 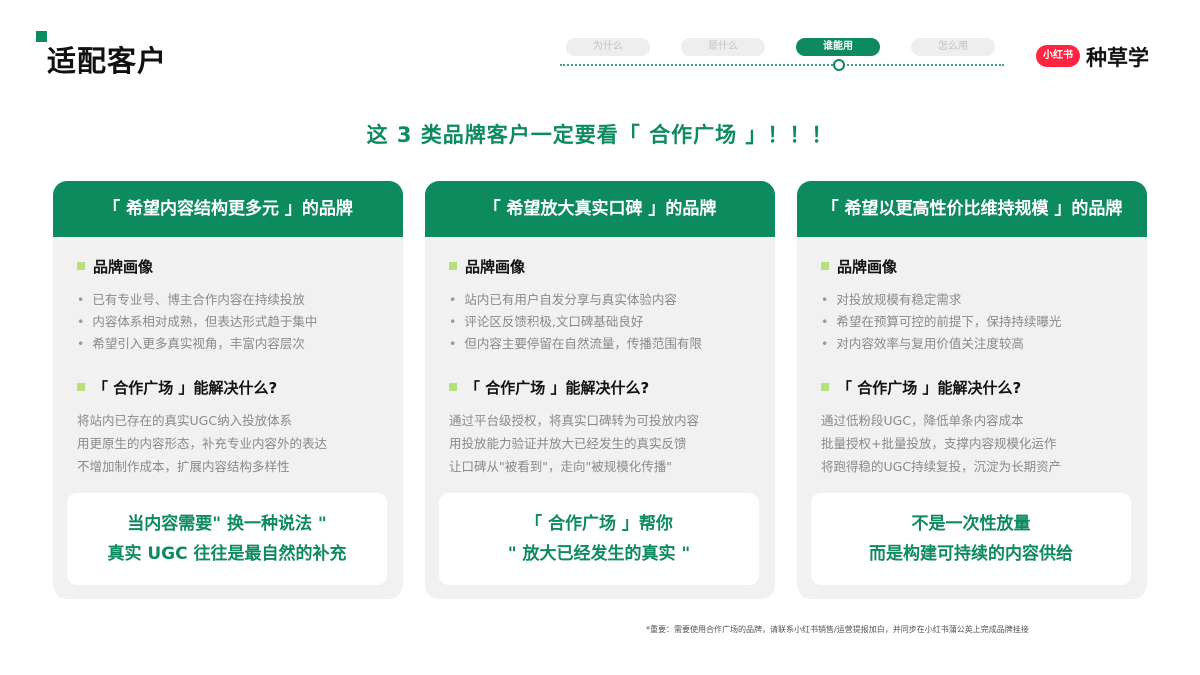 I want to click on paragraph-line: 通过平台级授权，将真实口碑转为可投放内容, so click(x=574, y=420).